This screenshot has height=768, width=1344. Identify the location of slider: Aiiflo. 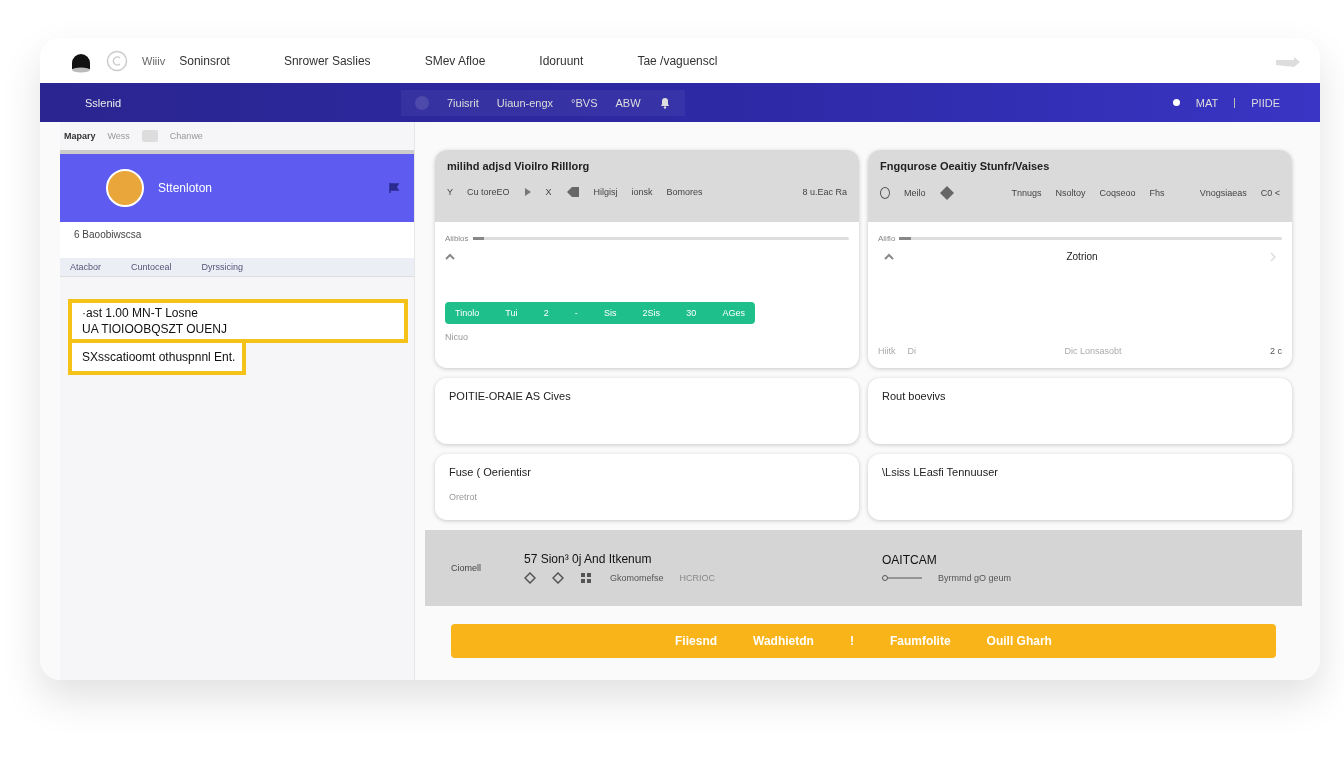
(1080, 238).